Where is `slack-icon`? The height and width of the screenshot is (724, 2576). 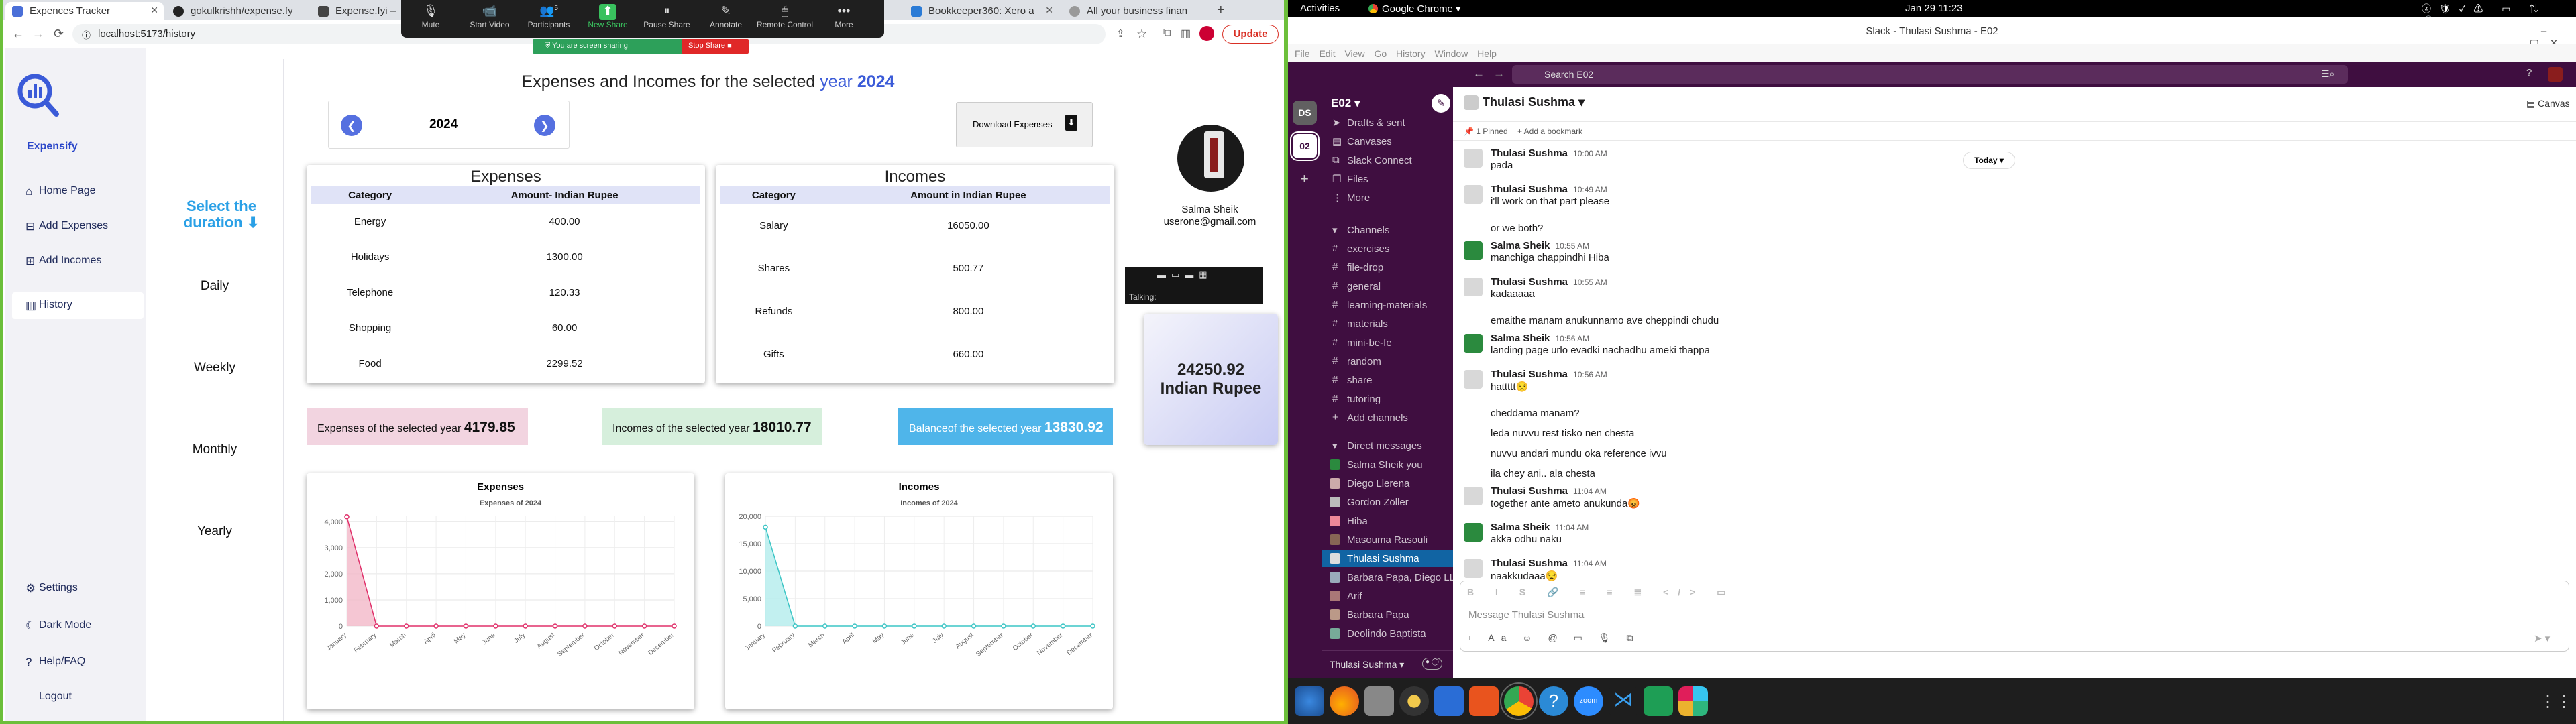 slack-icon is located at coordinates (1693, 701).